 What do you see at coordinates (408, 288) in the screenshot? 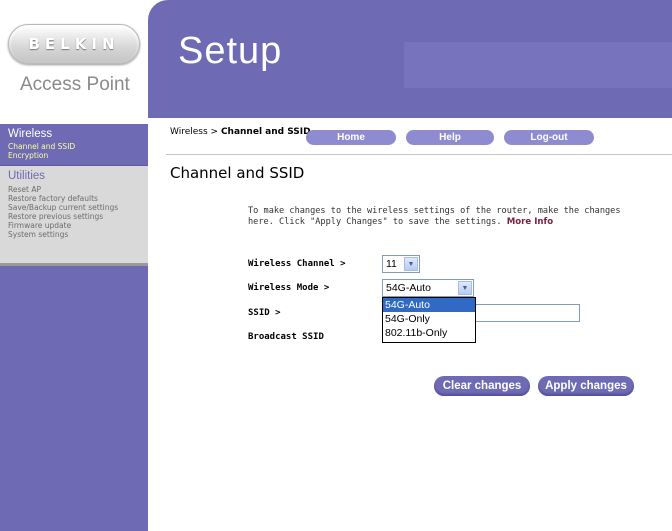
I see `wireless-mode-value: 54G-Auto` at bounding box center [408, 288].